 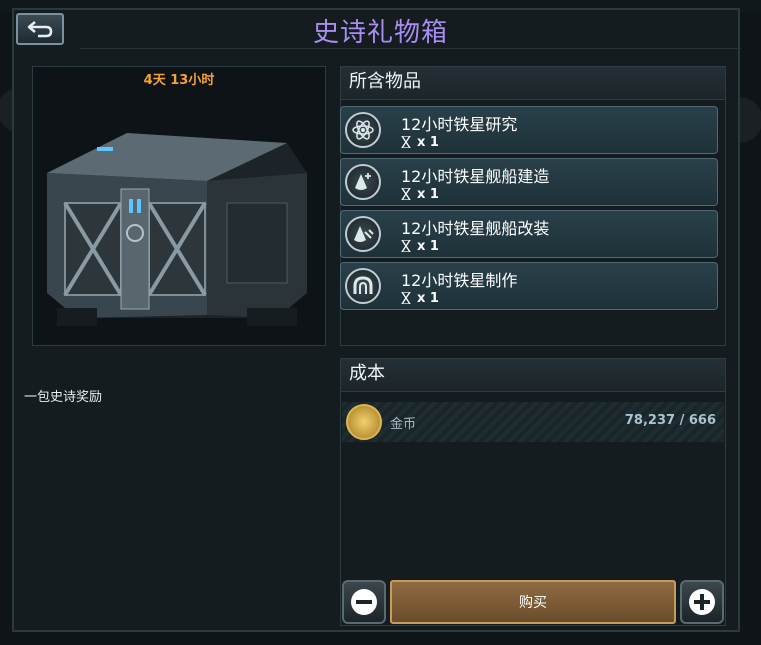 What do you see at coordinates (529, 286) in the screenshot?
I see `list-item: 12小时铁星制作 x 1` at bounding box center [529, 286].